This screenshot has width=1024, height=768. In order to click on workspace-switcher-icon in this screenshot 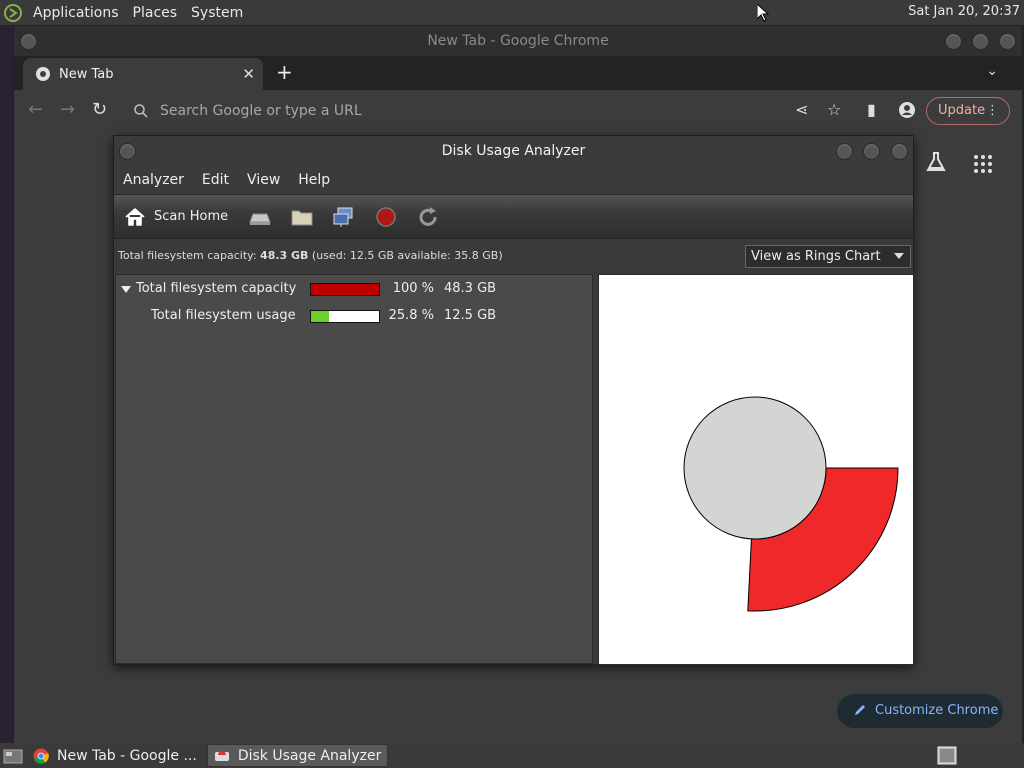, I will do `click(947, 755)`.